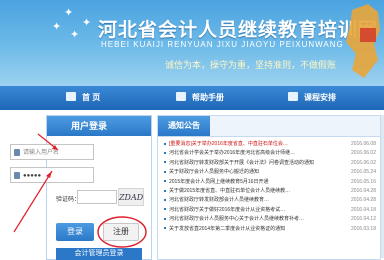 The height and width of the screenshot is (260, 384). Describe the element at coordinates (258, 182) in the screenshot. I see `notice-title: 2015年度会计人员网上继续教育5月16日开通` at that location.